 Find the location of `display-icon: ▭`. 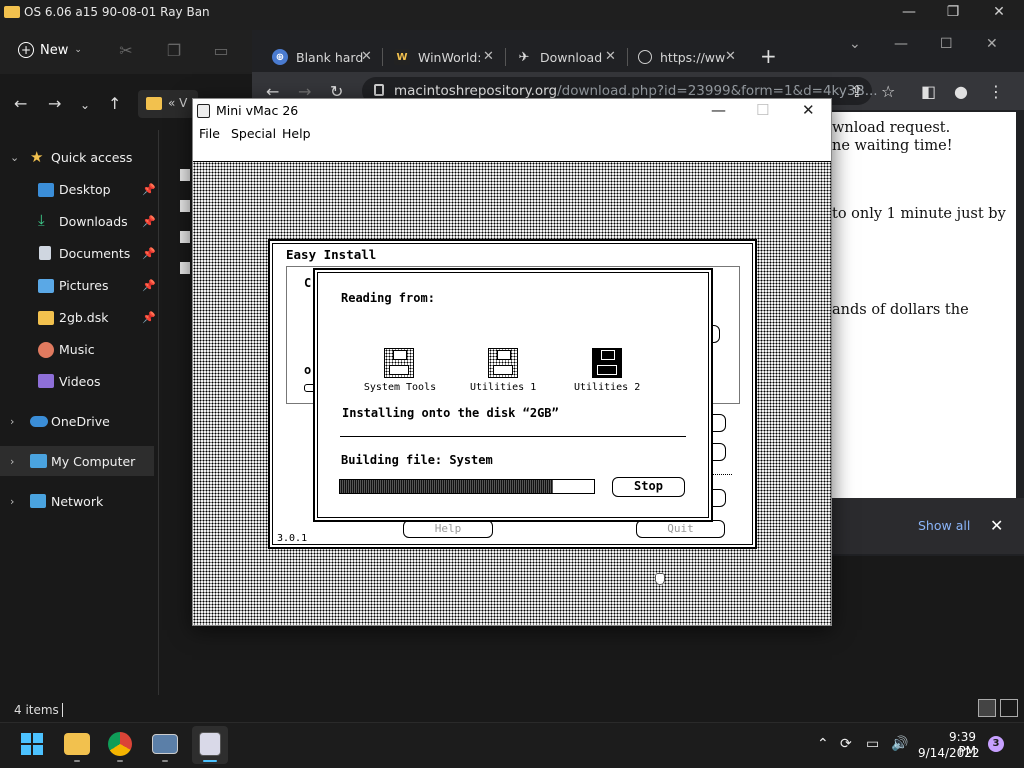

display-icon: ▭ is located at coordinates (872, 744).